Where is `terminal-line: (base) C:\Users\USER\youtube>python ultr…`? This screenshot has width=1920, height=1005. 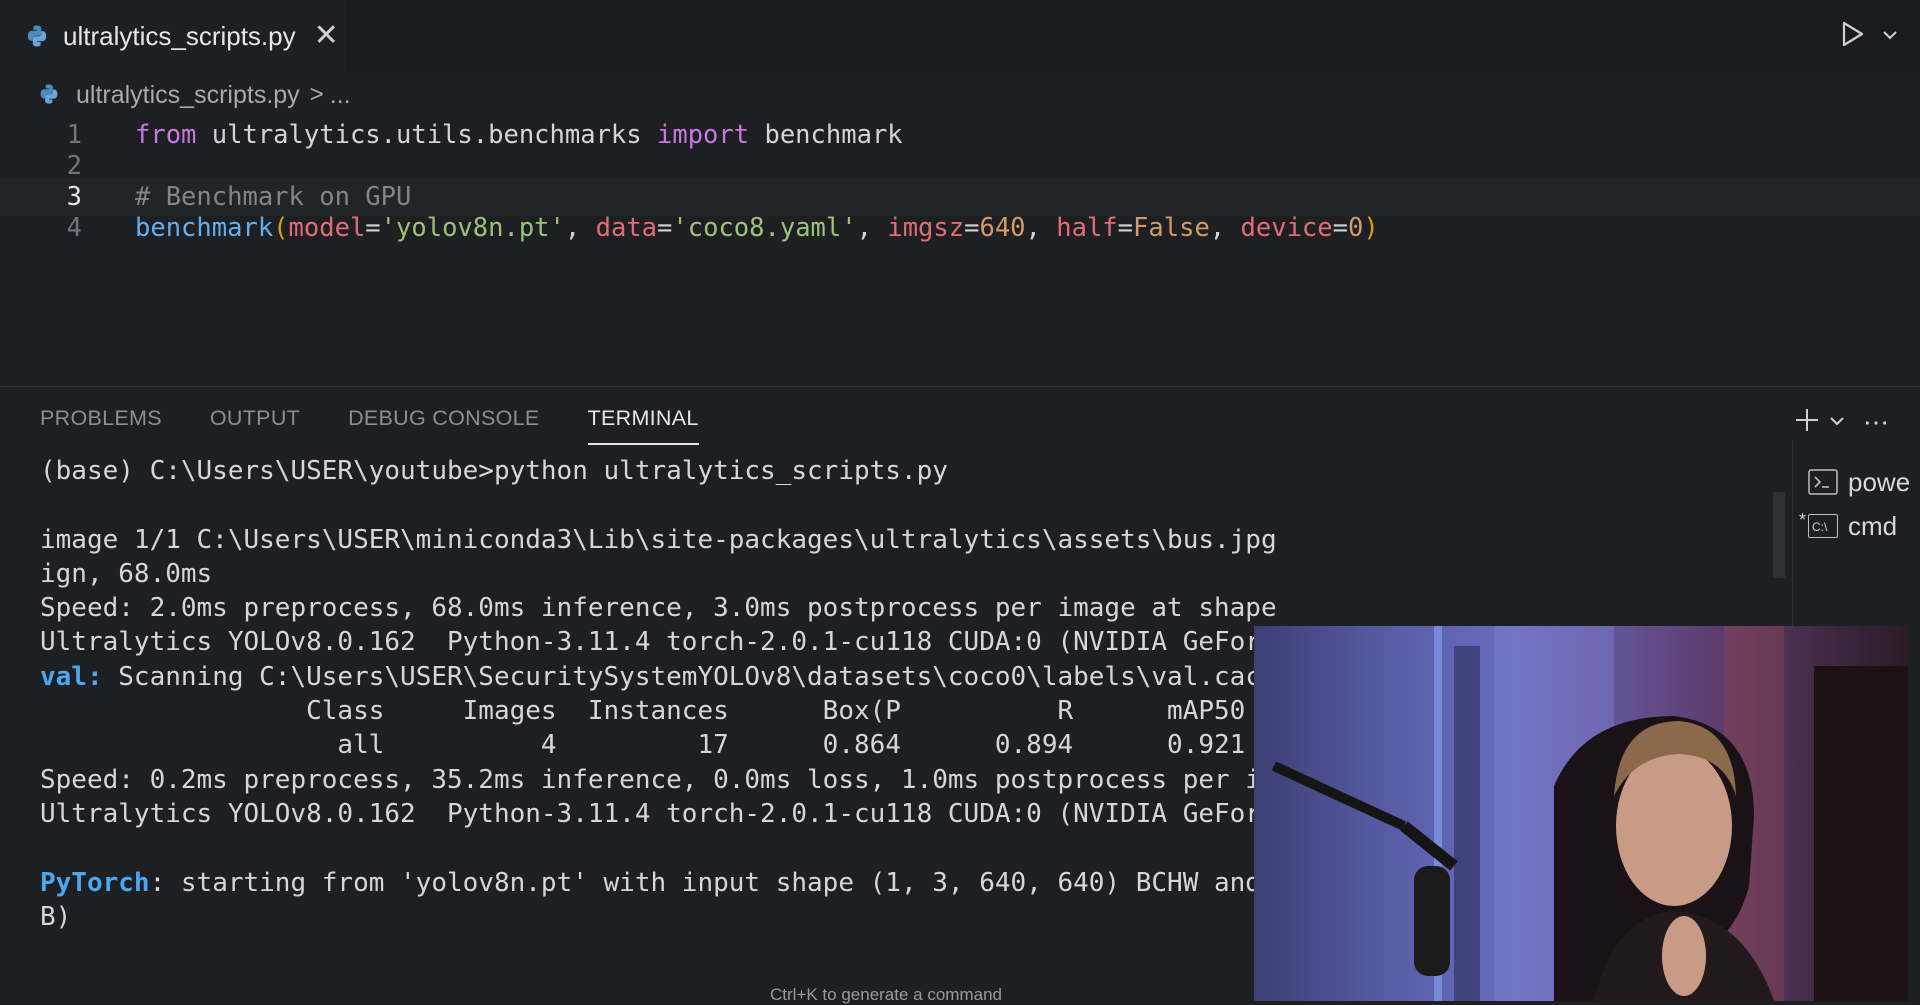 terminal-line: (base) C:\Users\USER\youtube>python ultr… is located at coordinates (494, 471).